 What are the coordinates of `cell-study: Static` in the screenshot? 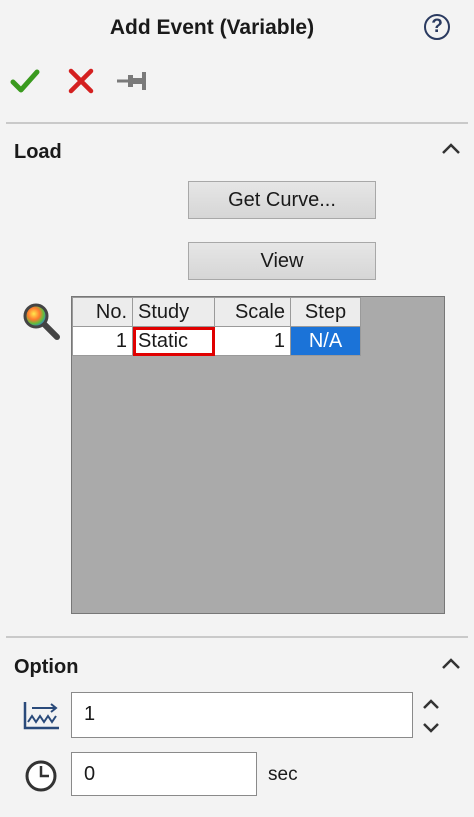 It's located at (173, 341).